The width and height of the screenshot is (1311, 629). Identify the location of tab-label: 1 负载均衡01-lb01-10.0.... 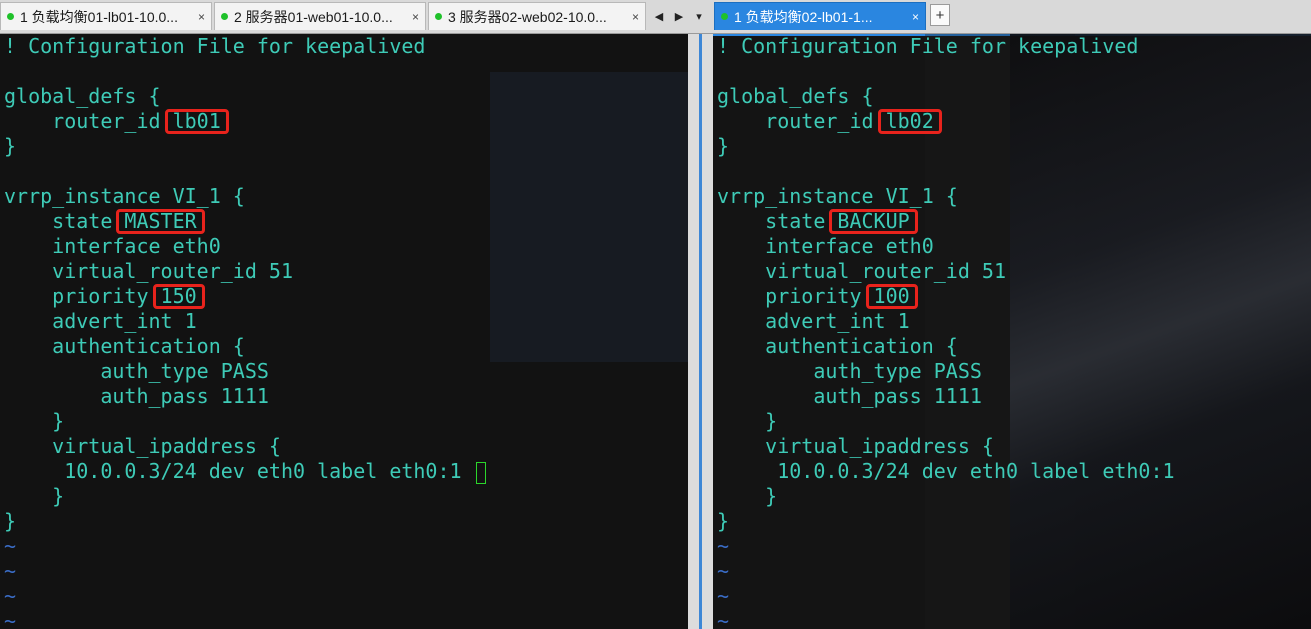
(99, 16).